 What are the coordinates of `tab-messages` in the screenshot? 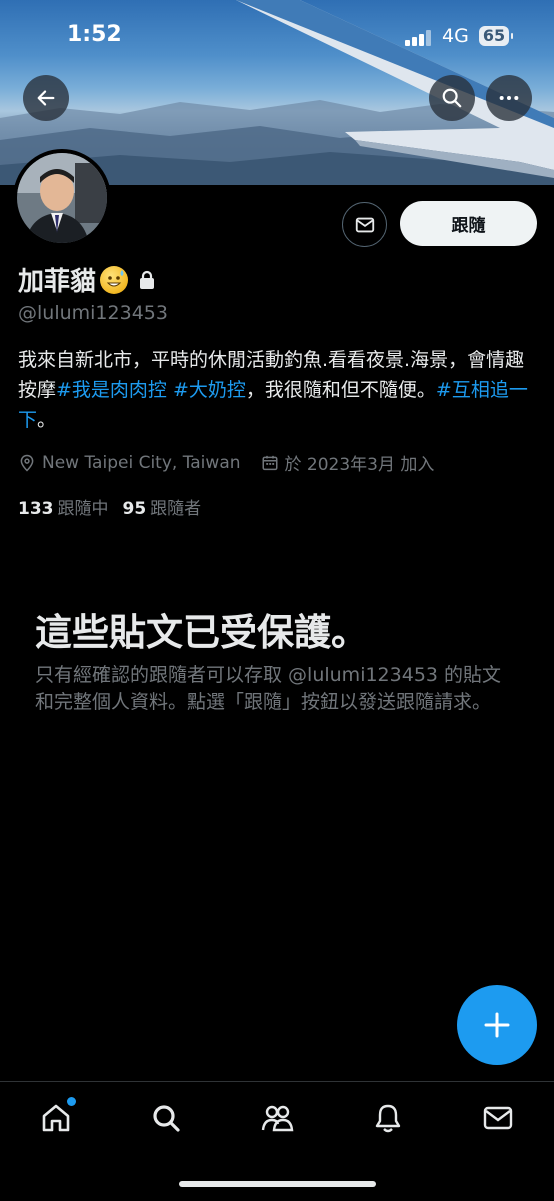 It's located at (498, 1118).